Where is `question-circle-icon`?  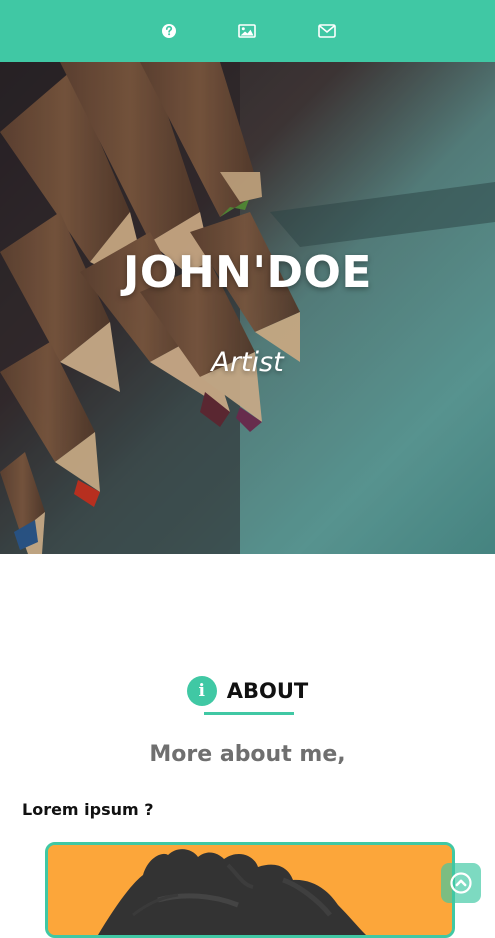
question-circle-icon is located at coordinates (169, 31).